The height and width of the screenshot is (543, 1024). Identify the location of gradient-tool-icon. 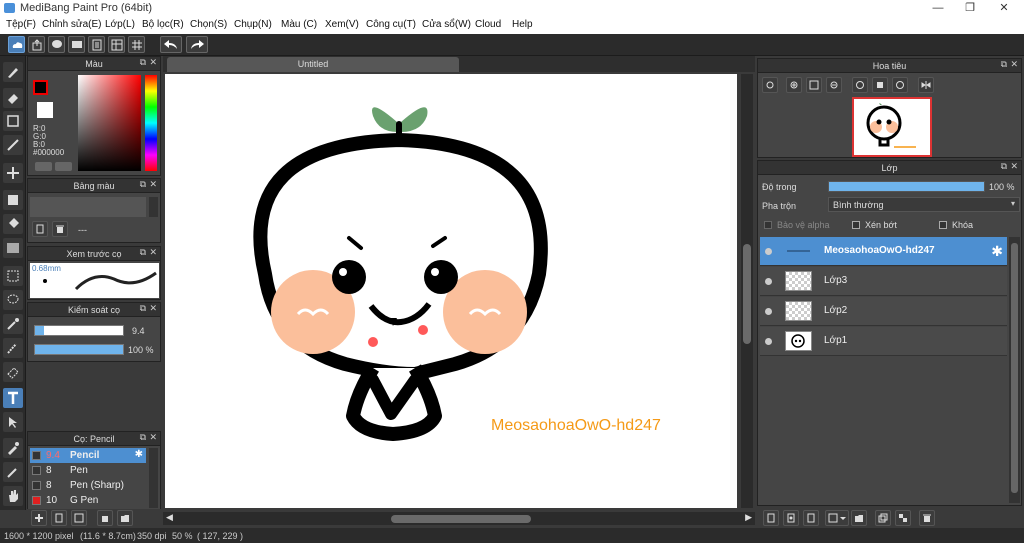
(13, 248).